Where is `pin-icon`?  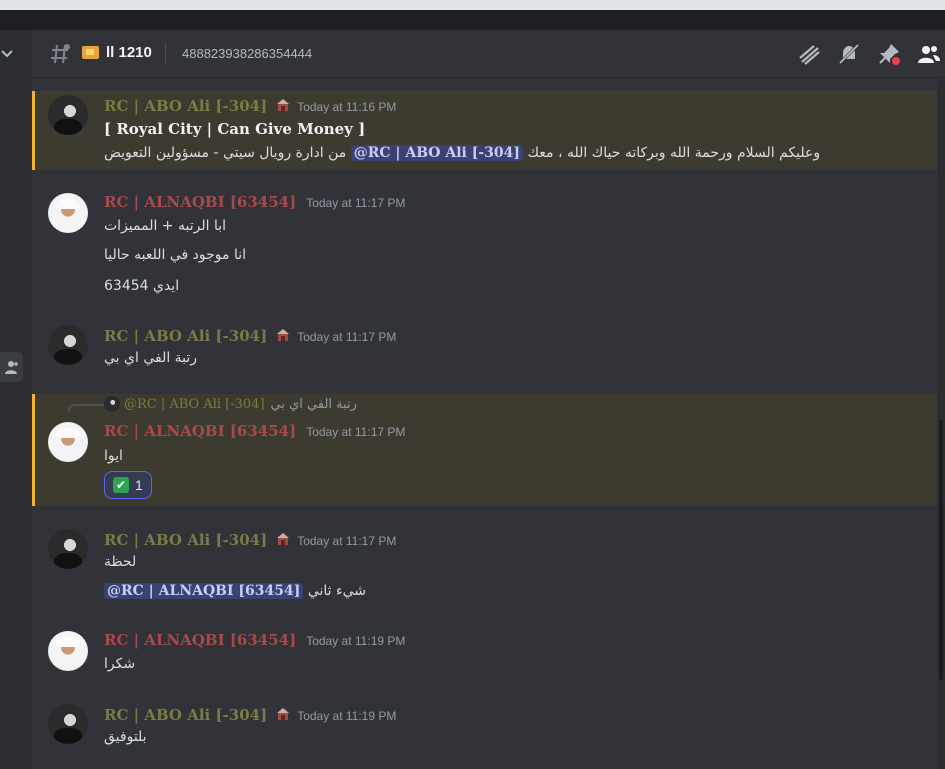 pin-icon is located at coordinates (889, 54).